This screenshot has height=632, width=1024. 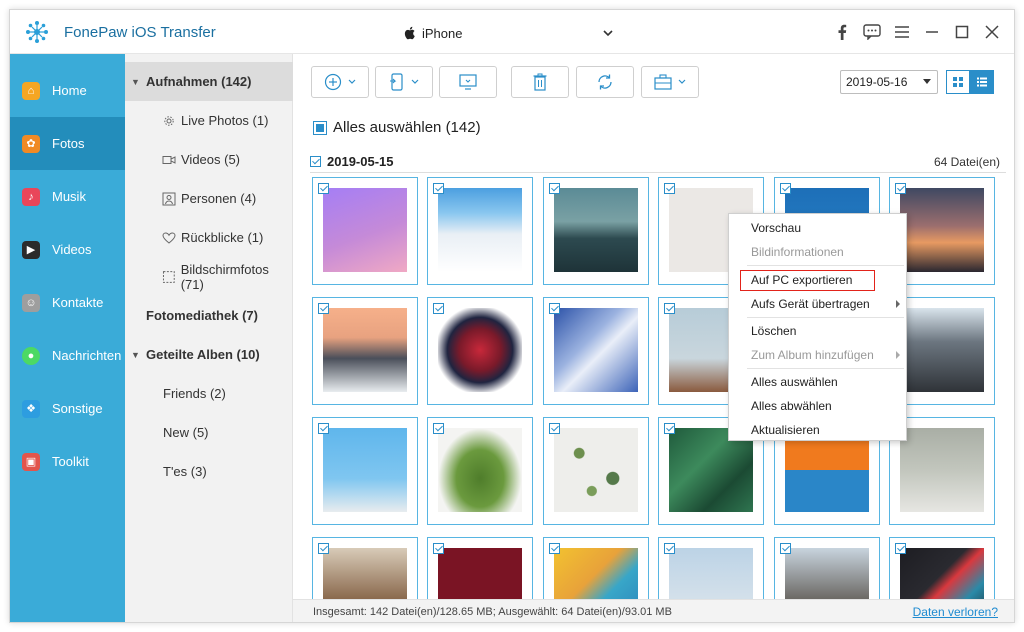 What do you see at coordinates (340, 82) in the screenshot?
I see `add-button` at bounding box center [340, 82].